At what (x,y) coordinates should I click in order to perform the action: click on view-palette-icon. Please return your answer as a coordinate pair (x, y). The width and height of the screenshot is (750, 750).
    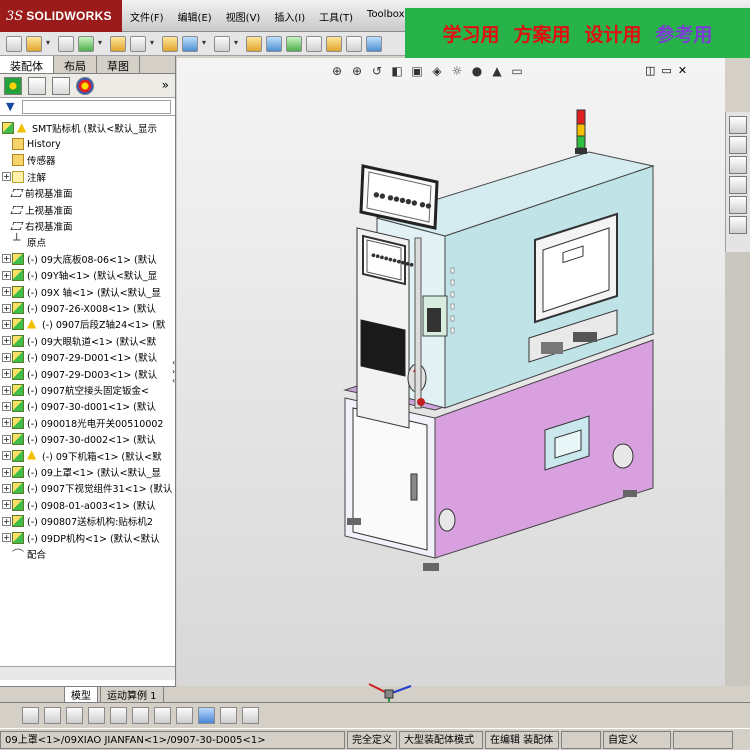
    Looking at the image, I should click on (738, 185).